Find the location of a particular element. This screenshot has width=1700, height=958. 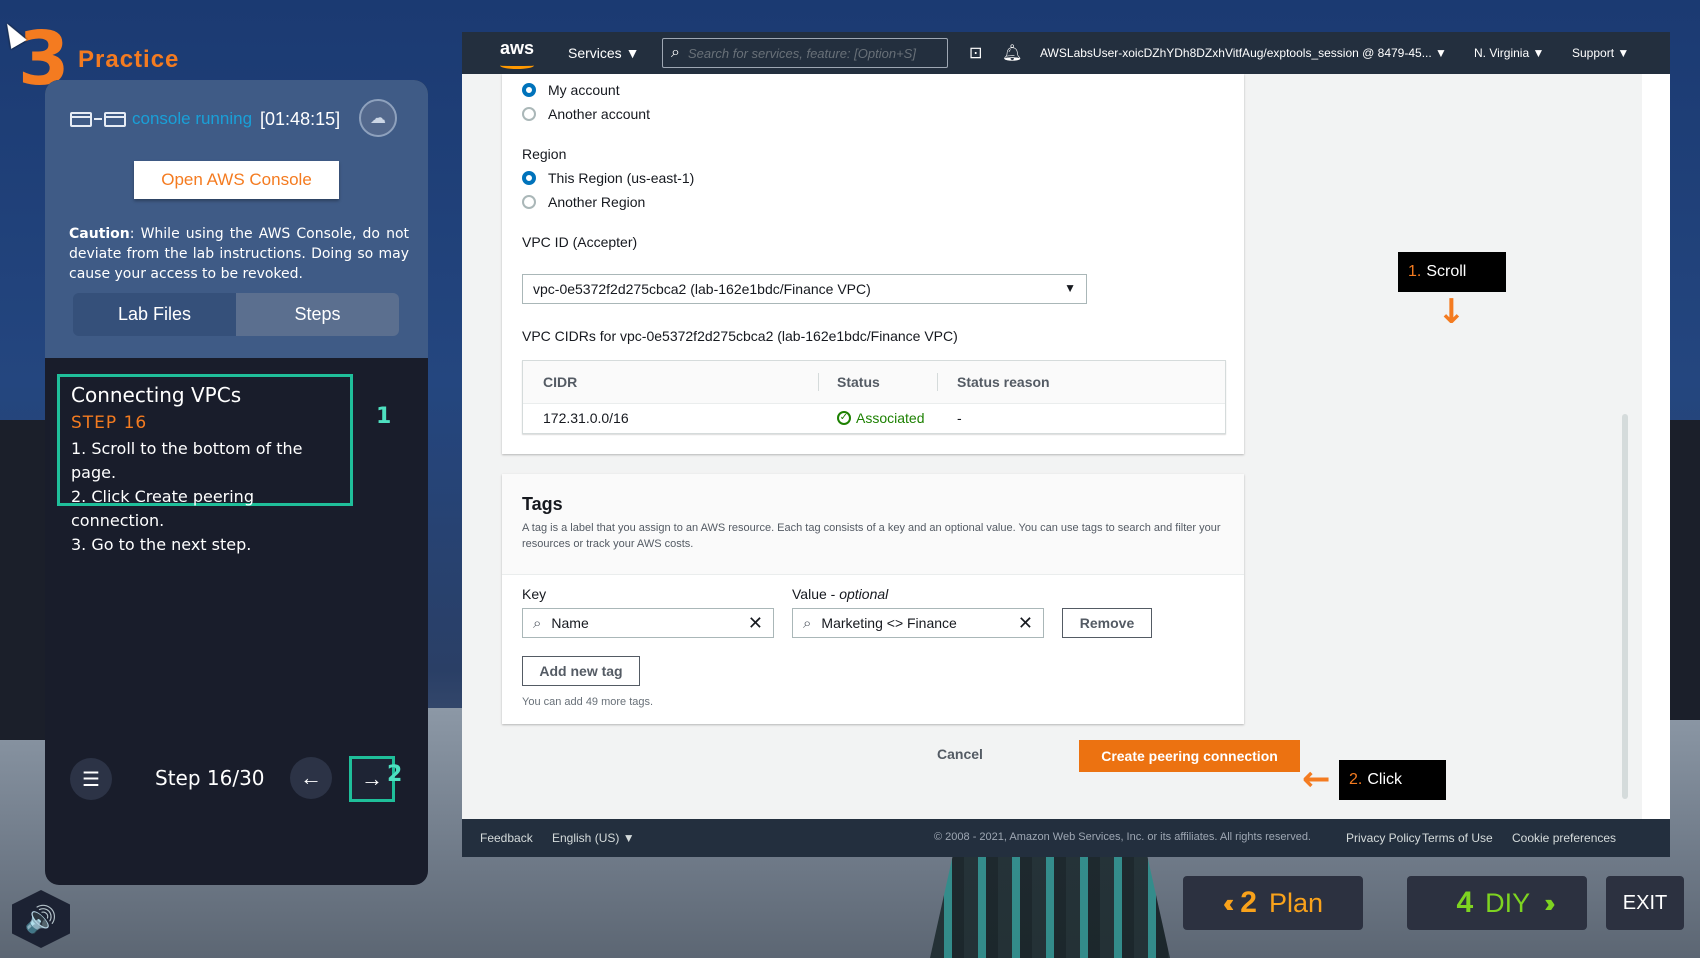

add-new-tag-button: Add new tag is located at coordinates (581, 671).